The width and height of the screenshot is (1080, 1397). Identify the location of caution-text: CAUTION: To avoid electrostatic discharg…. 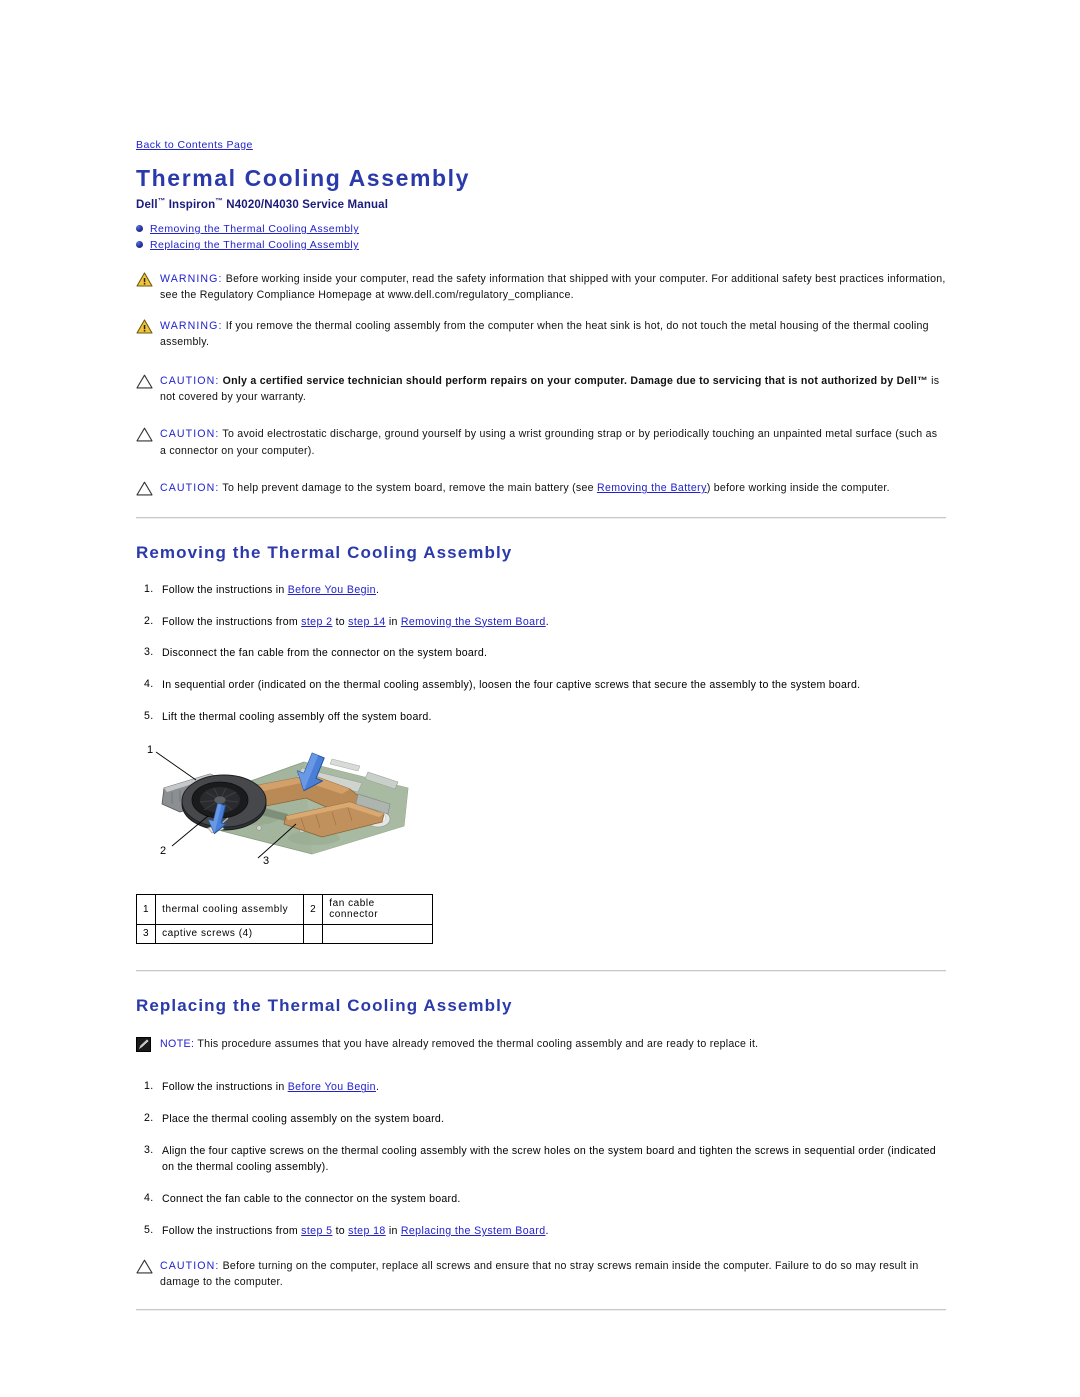
(552, 442).